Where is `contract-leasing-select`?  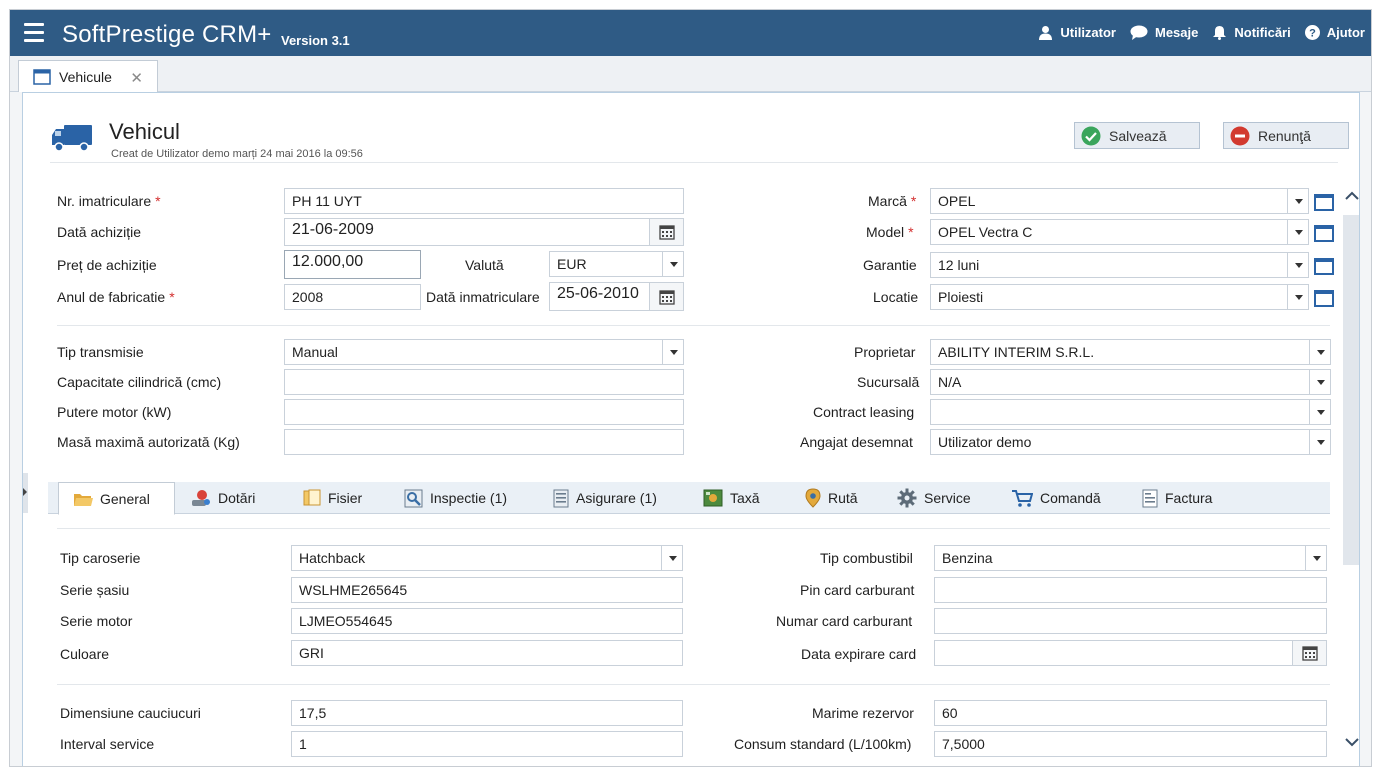 contract-leasing-select is located at coordinates (1130, 412).